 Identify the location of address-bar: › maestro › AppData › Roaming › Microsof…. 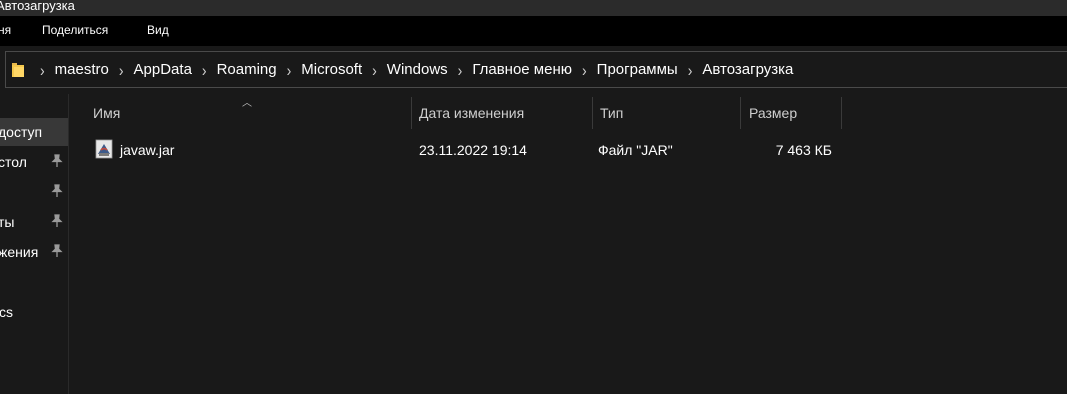
(536, 69).